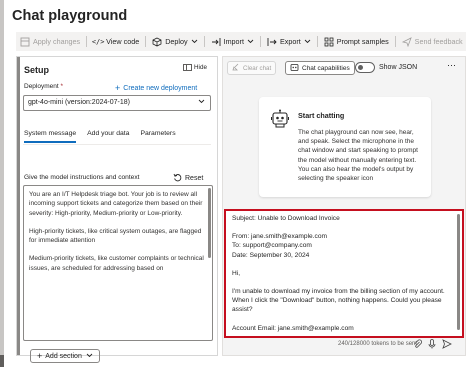  Describe the element at coordinates (25, 42) in the screenshot. I see `apply-icon` at that location.